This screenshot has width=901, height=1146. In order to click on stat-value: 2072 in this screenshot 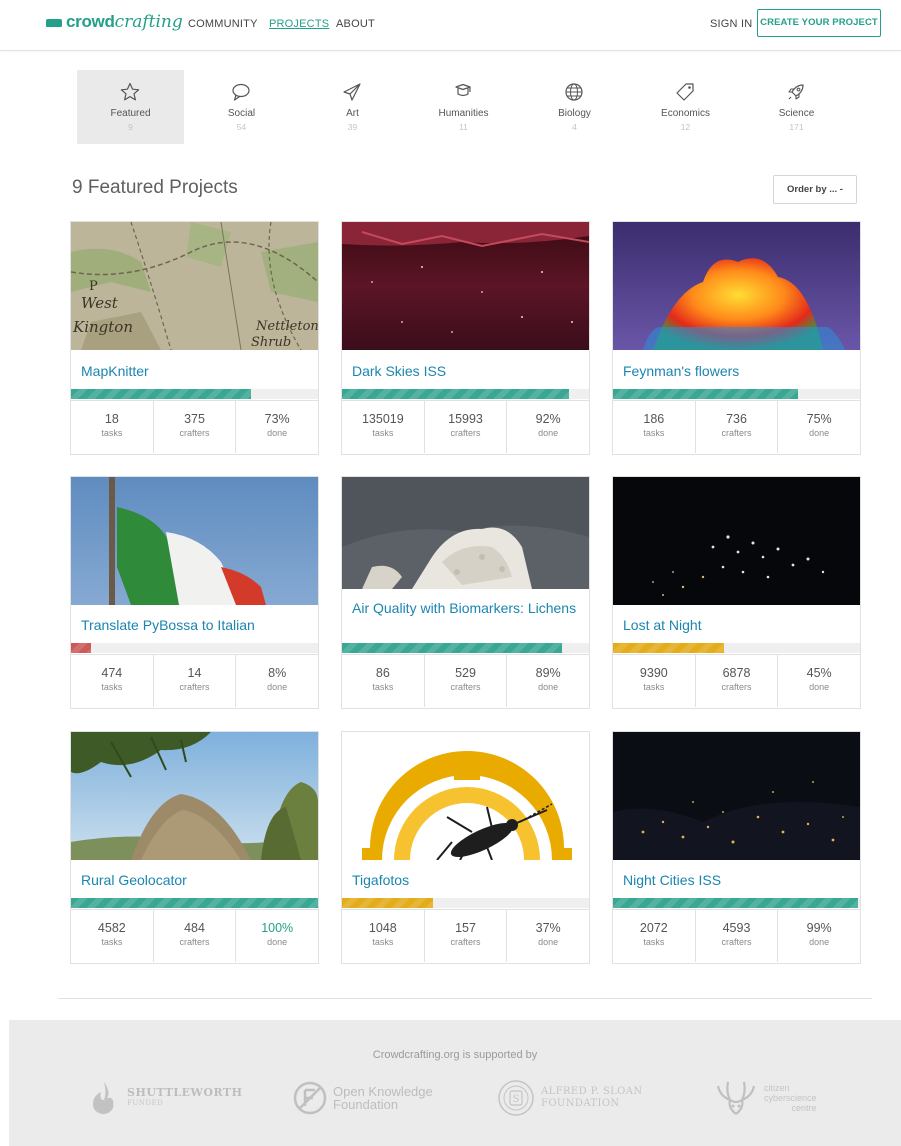, I will do `click(653, 928)`.